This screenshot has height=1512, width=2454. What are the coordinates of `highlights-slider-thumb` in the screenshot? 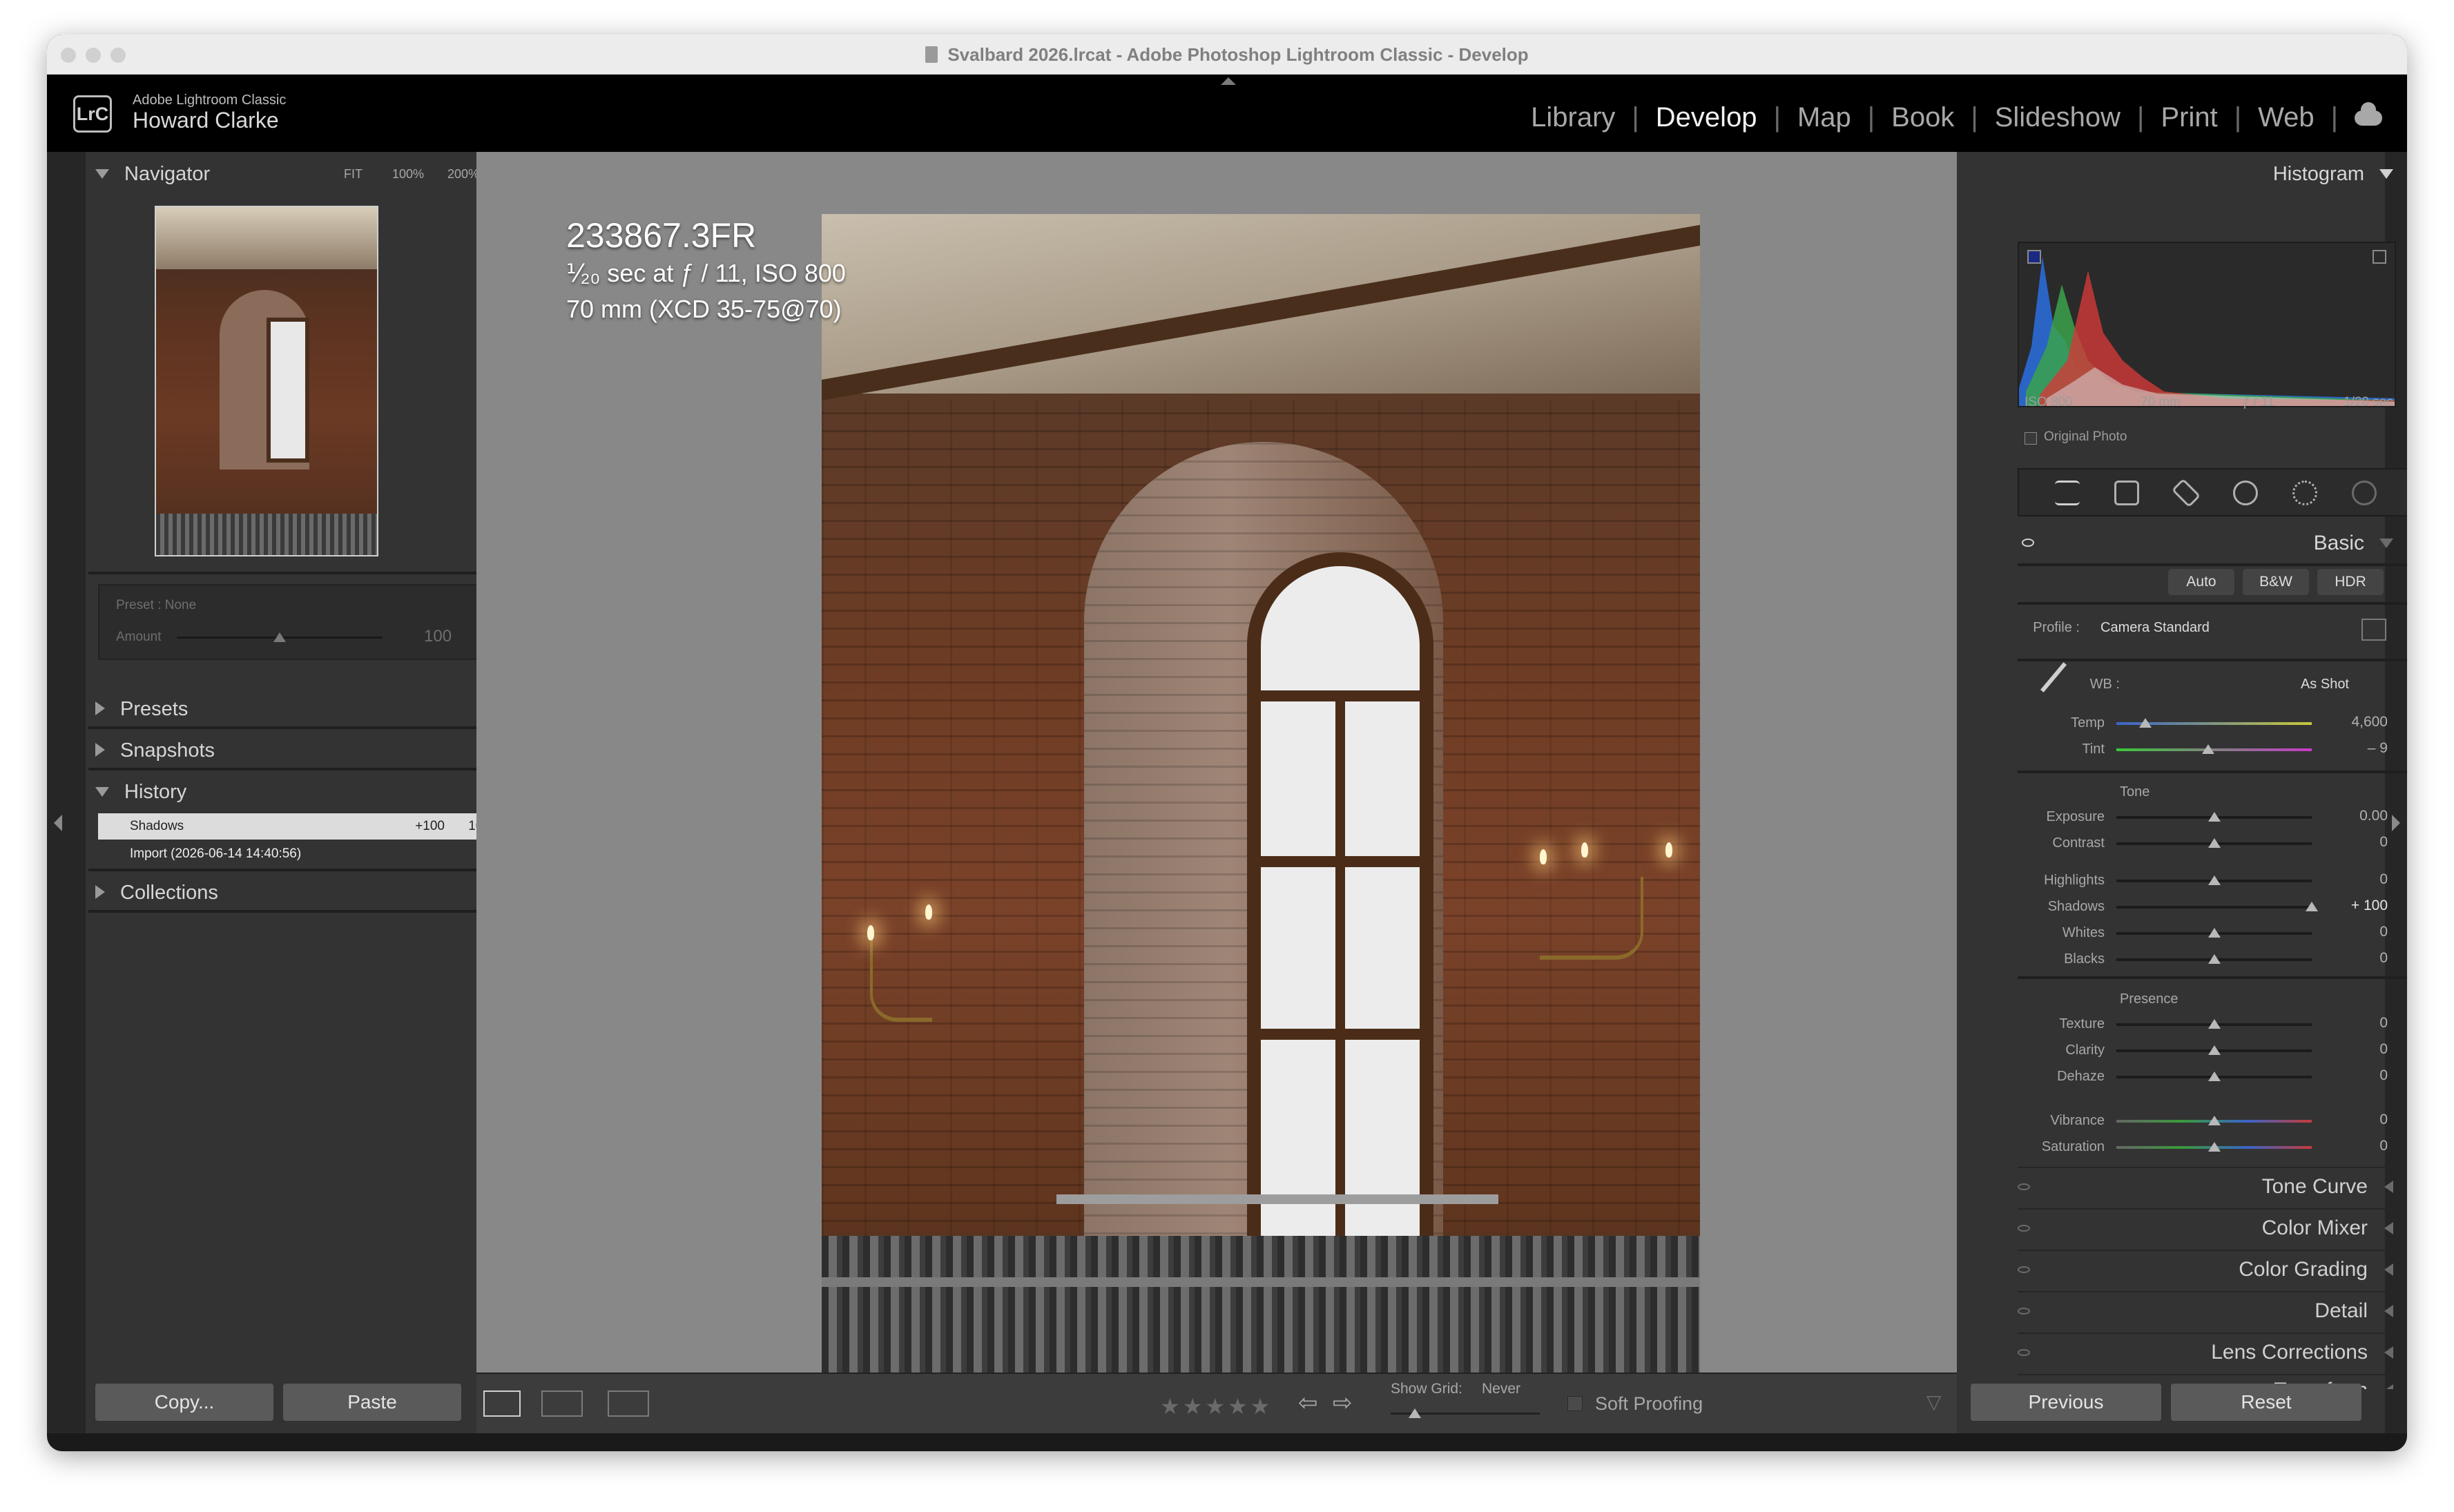 It's located at (2214, 880).